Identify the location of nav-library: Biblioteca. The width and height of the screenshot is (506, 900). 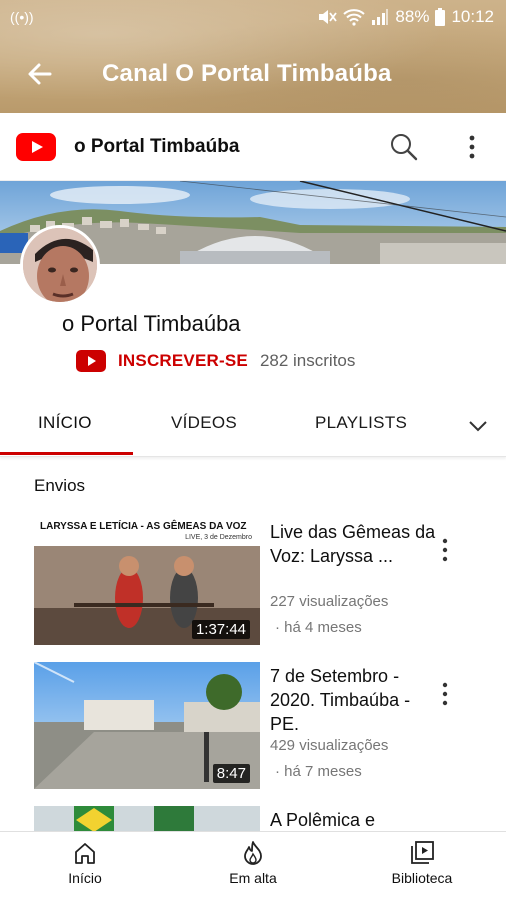
(422, 863).